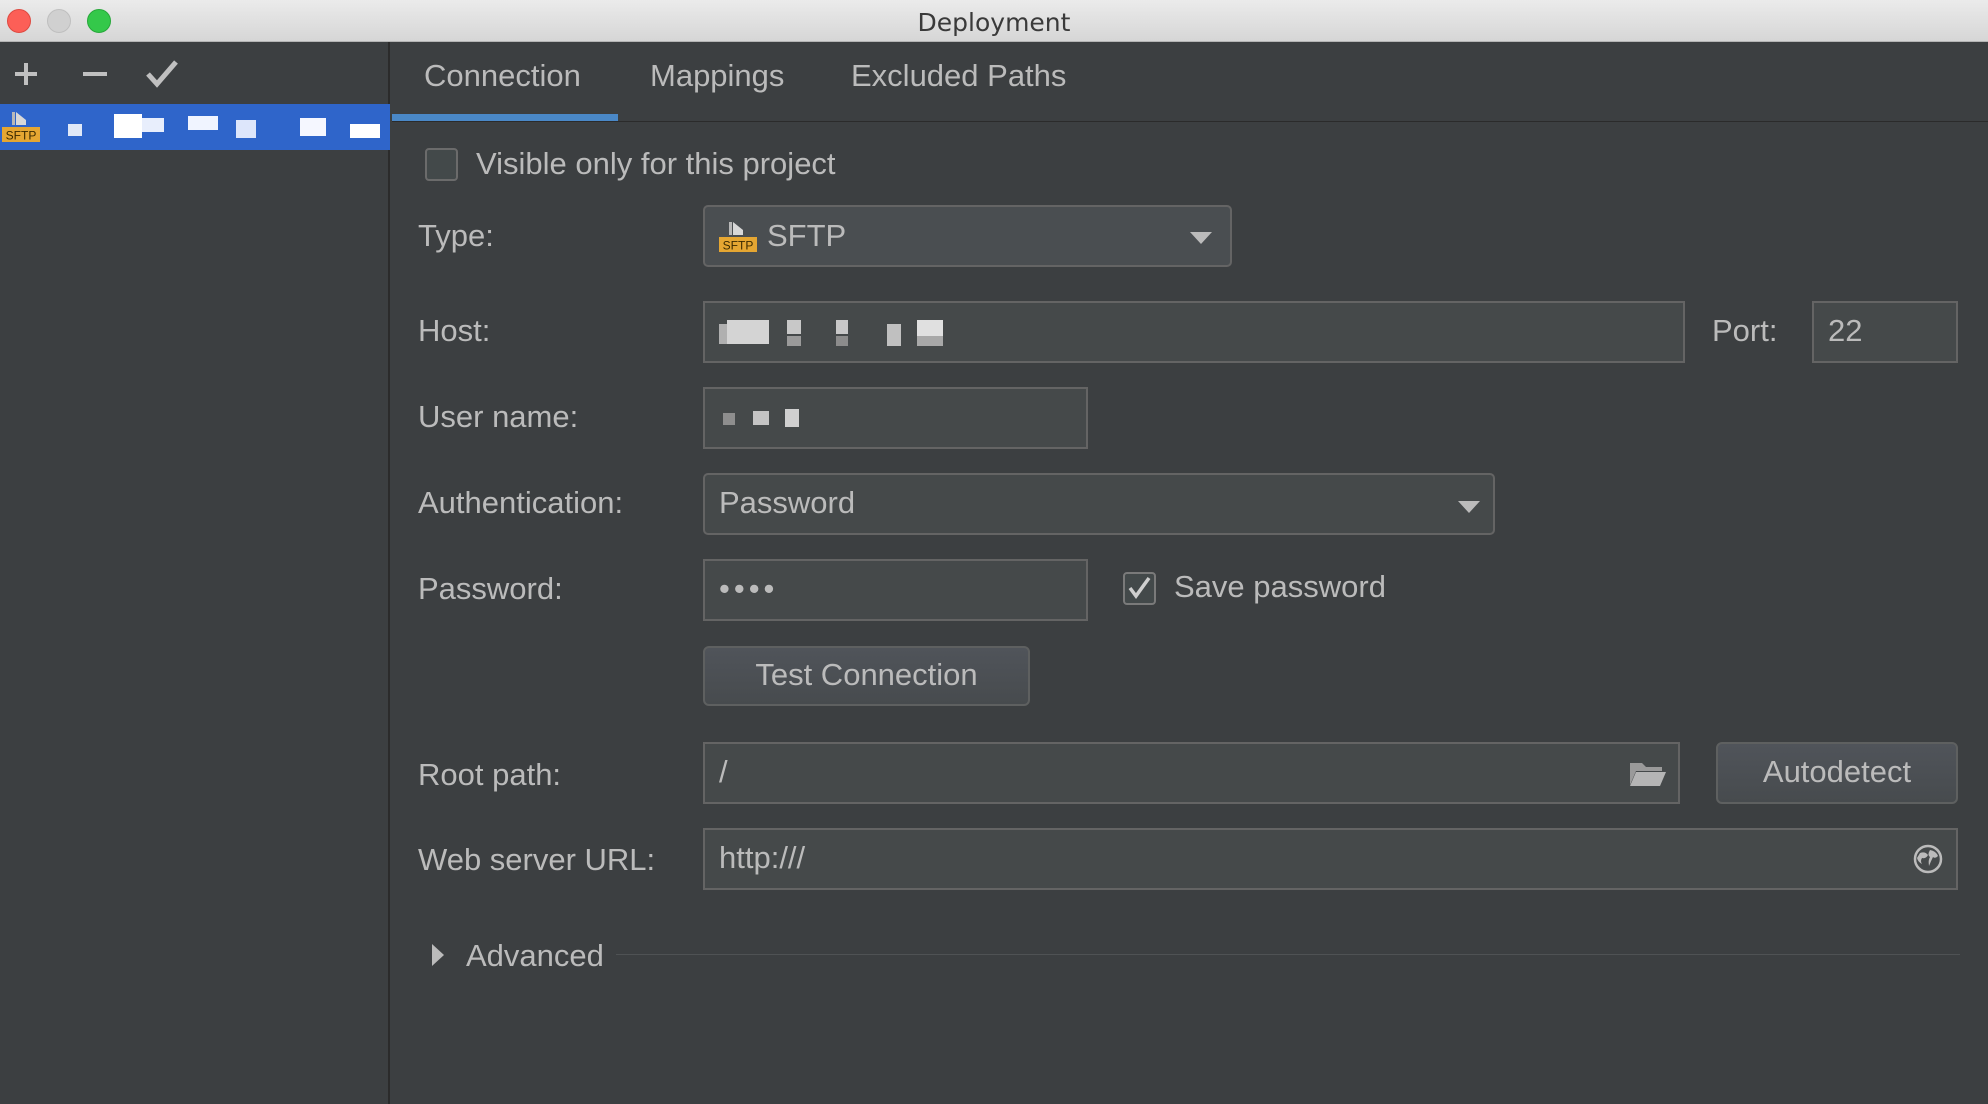 Image resolution: width=1988 pixels, height=1104 pixels. What do you see at coordinates (1648, 774) in the screenshot?
I see `folder-icon` at bounding box center [1648, 774].